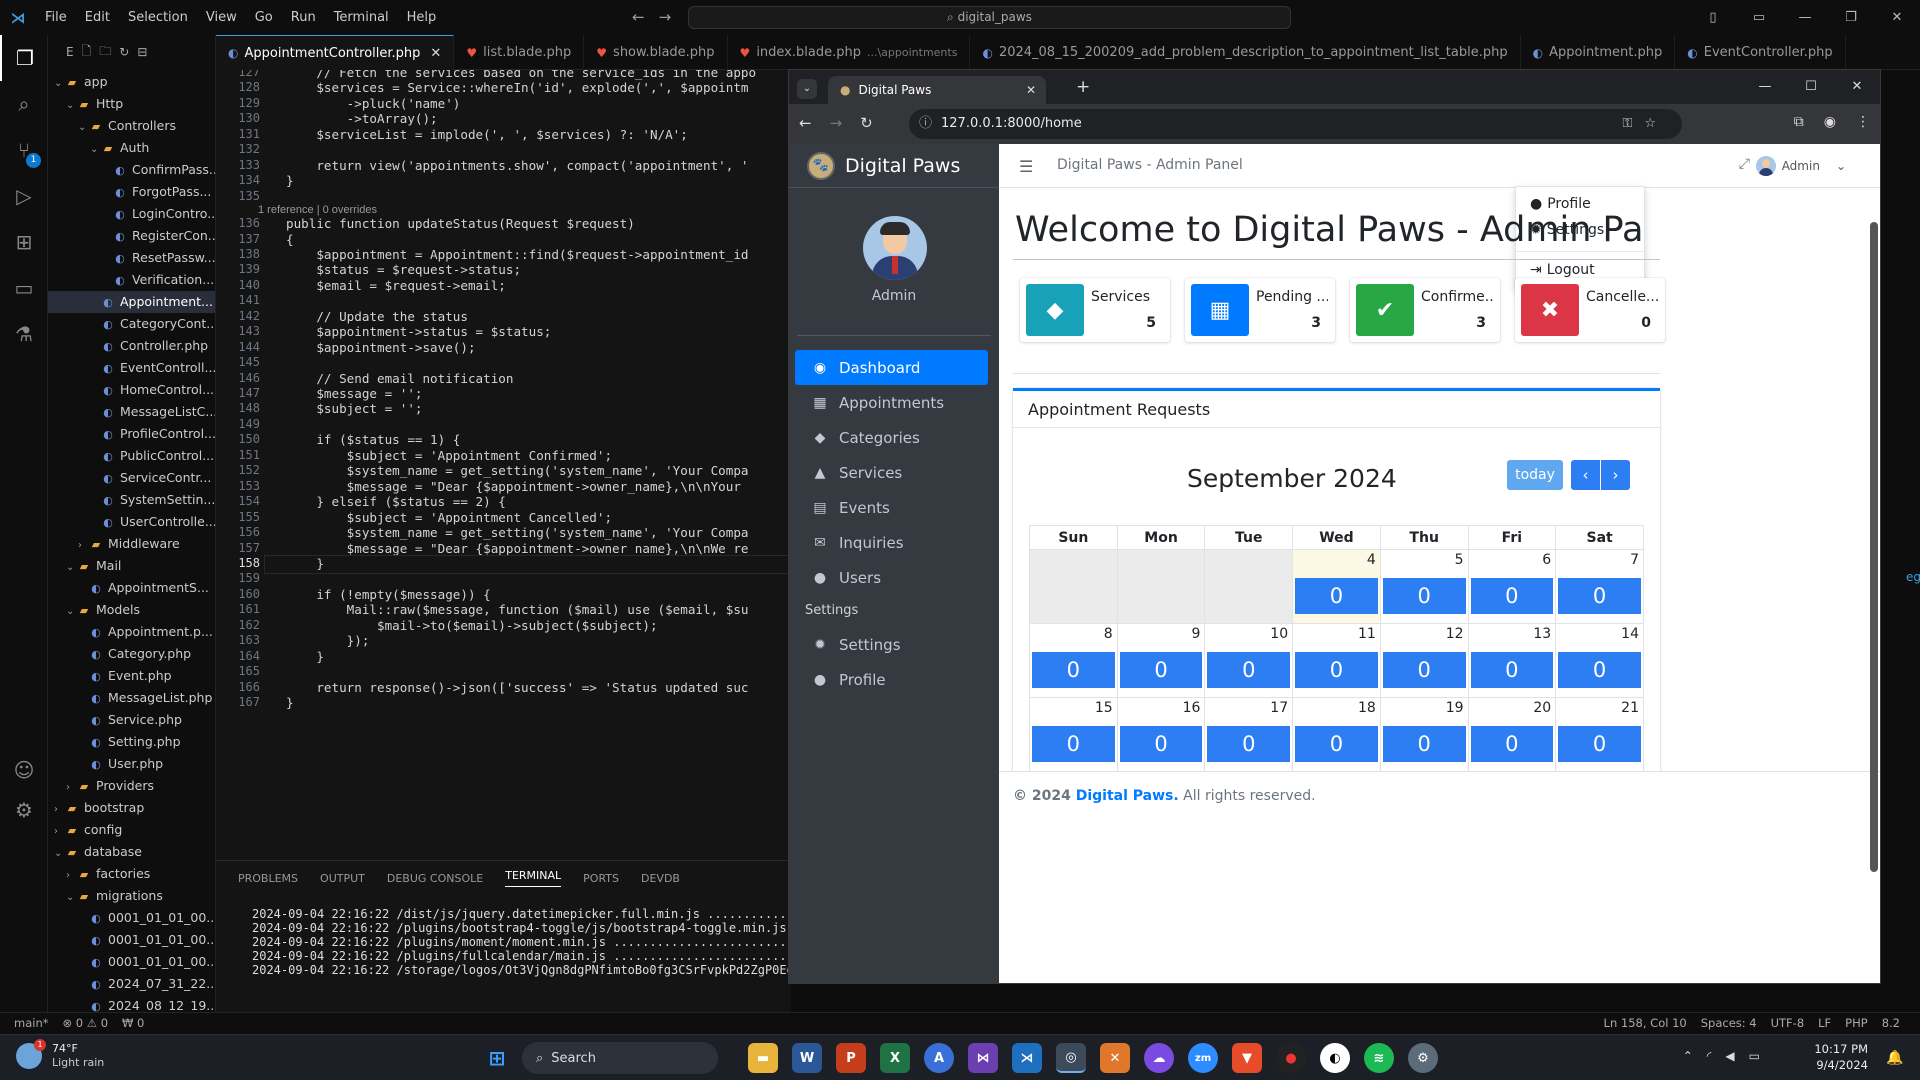 The image size is (1920, 1080). What do you see at coordinates (1811, 87) in the screenshot?
I see `maximize-icon: ☐` at bounding box center [1811, 87].